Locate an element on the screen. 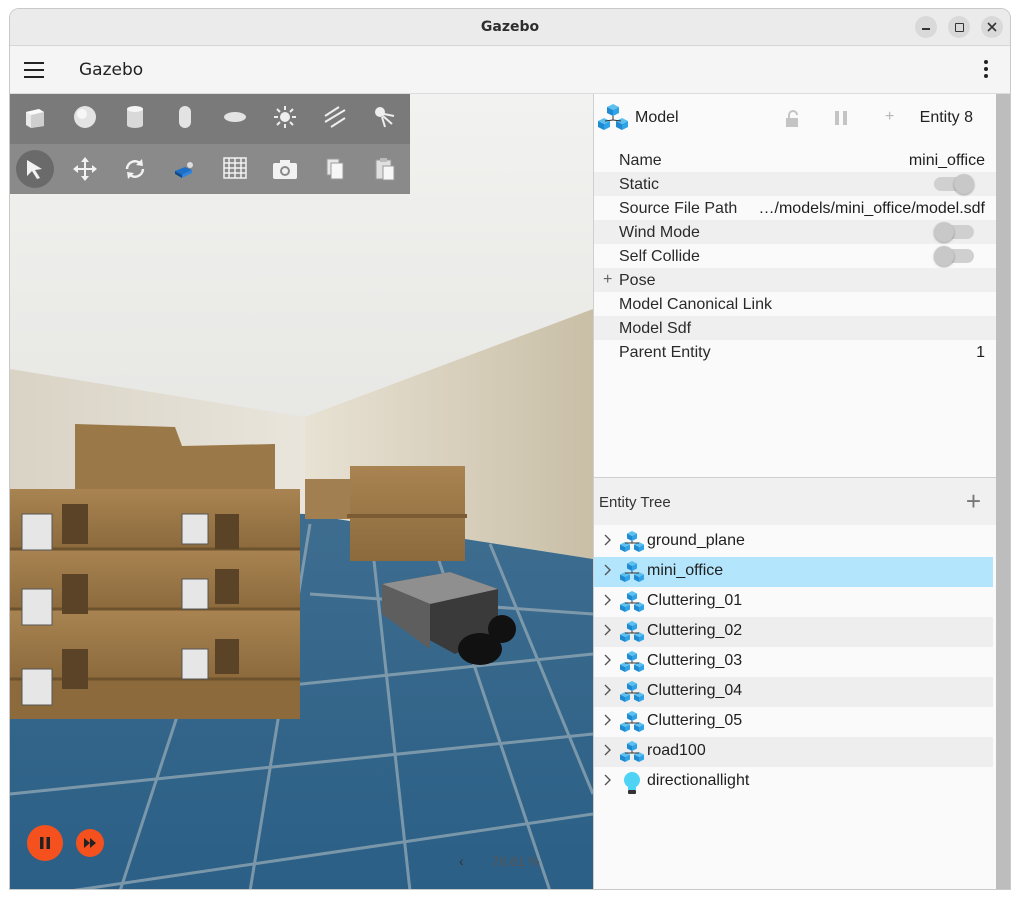 This screenshot has height=900, width=1020. grid-config-button is located at coordinates (235, 169).